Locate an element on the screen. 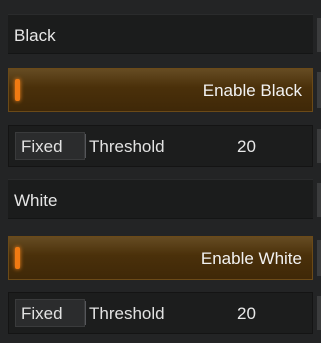  enable-white-label: Enable White is located at coordinates (251, 258).